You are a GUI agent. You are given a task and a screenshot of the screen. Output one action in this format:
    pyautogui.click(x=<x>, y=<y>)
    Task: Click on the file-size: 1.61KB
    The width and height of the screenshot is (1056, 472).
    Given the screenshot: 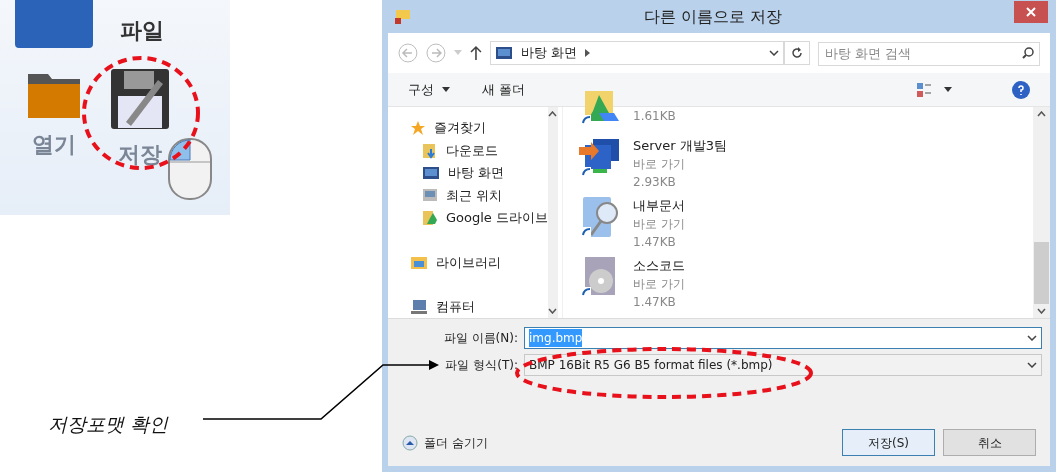 What is the action you would take?
    pyautogui.click(x=654, y=116)
    